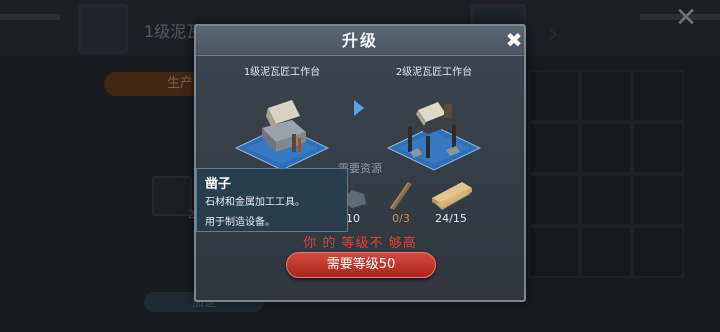 This screenshot has height=332, width=720. What do you see at coordinates (255, 202) in the screenshot?
I see `tooltip-description: 石材和金属加工工具。` at bounding box center [255, 202].